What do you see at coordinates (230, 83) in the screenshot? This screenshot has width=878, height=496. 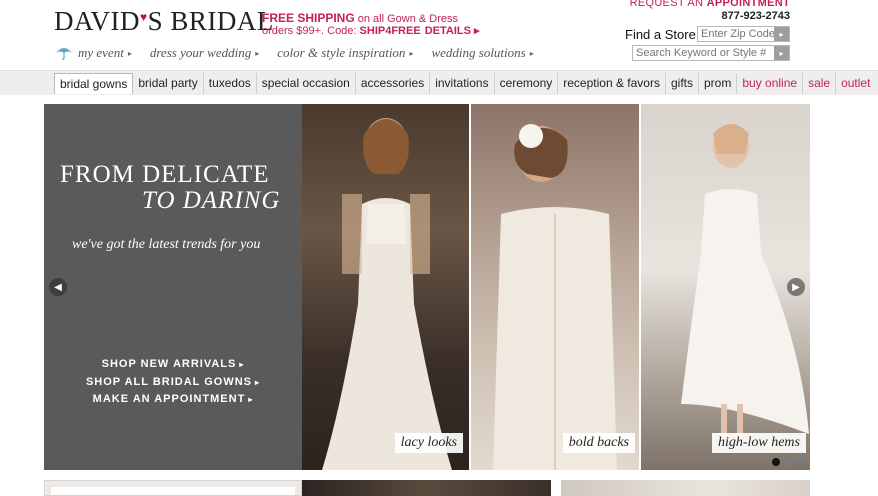 I see `nav-tuxedos: tuxedos` at bounding box center [230, 83].